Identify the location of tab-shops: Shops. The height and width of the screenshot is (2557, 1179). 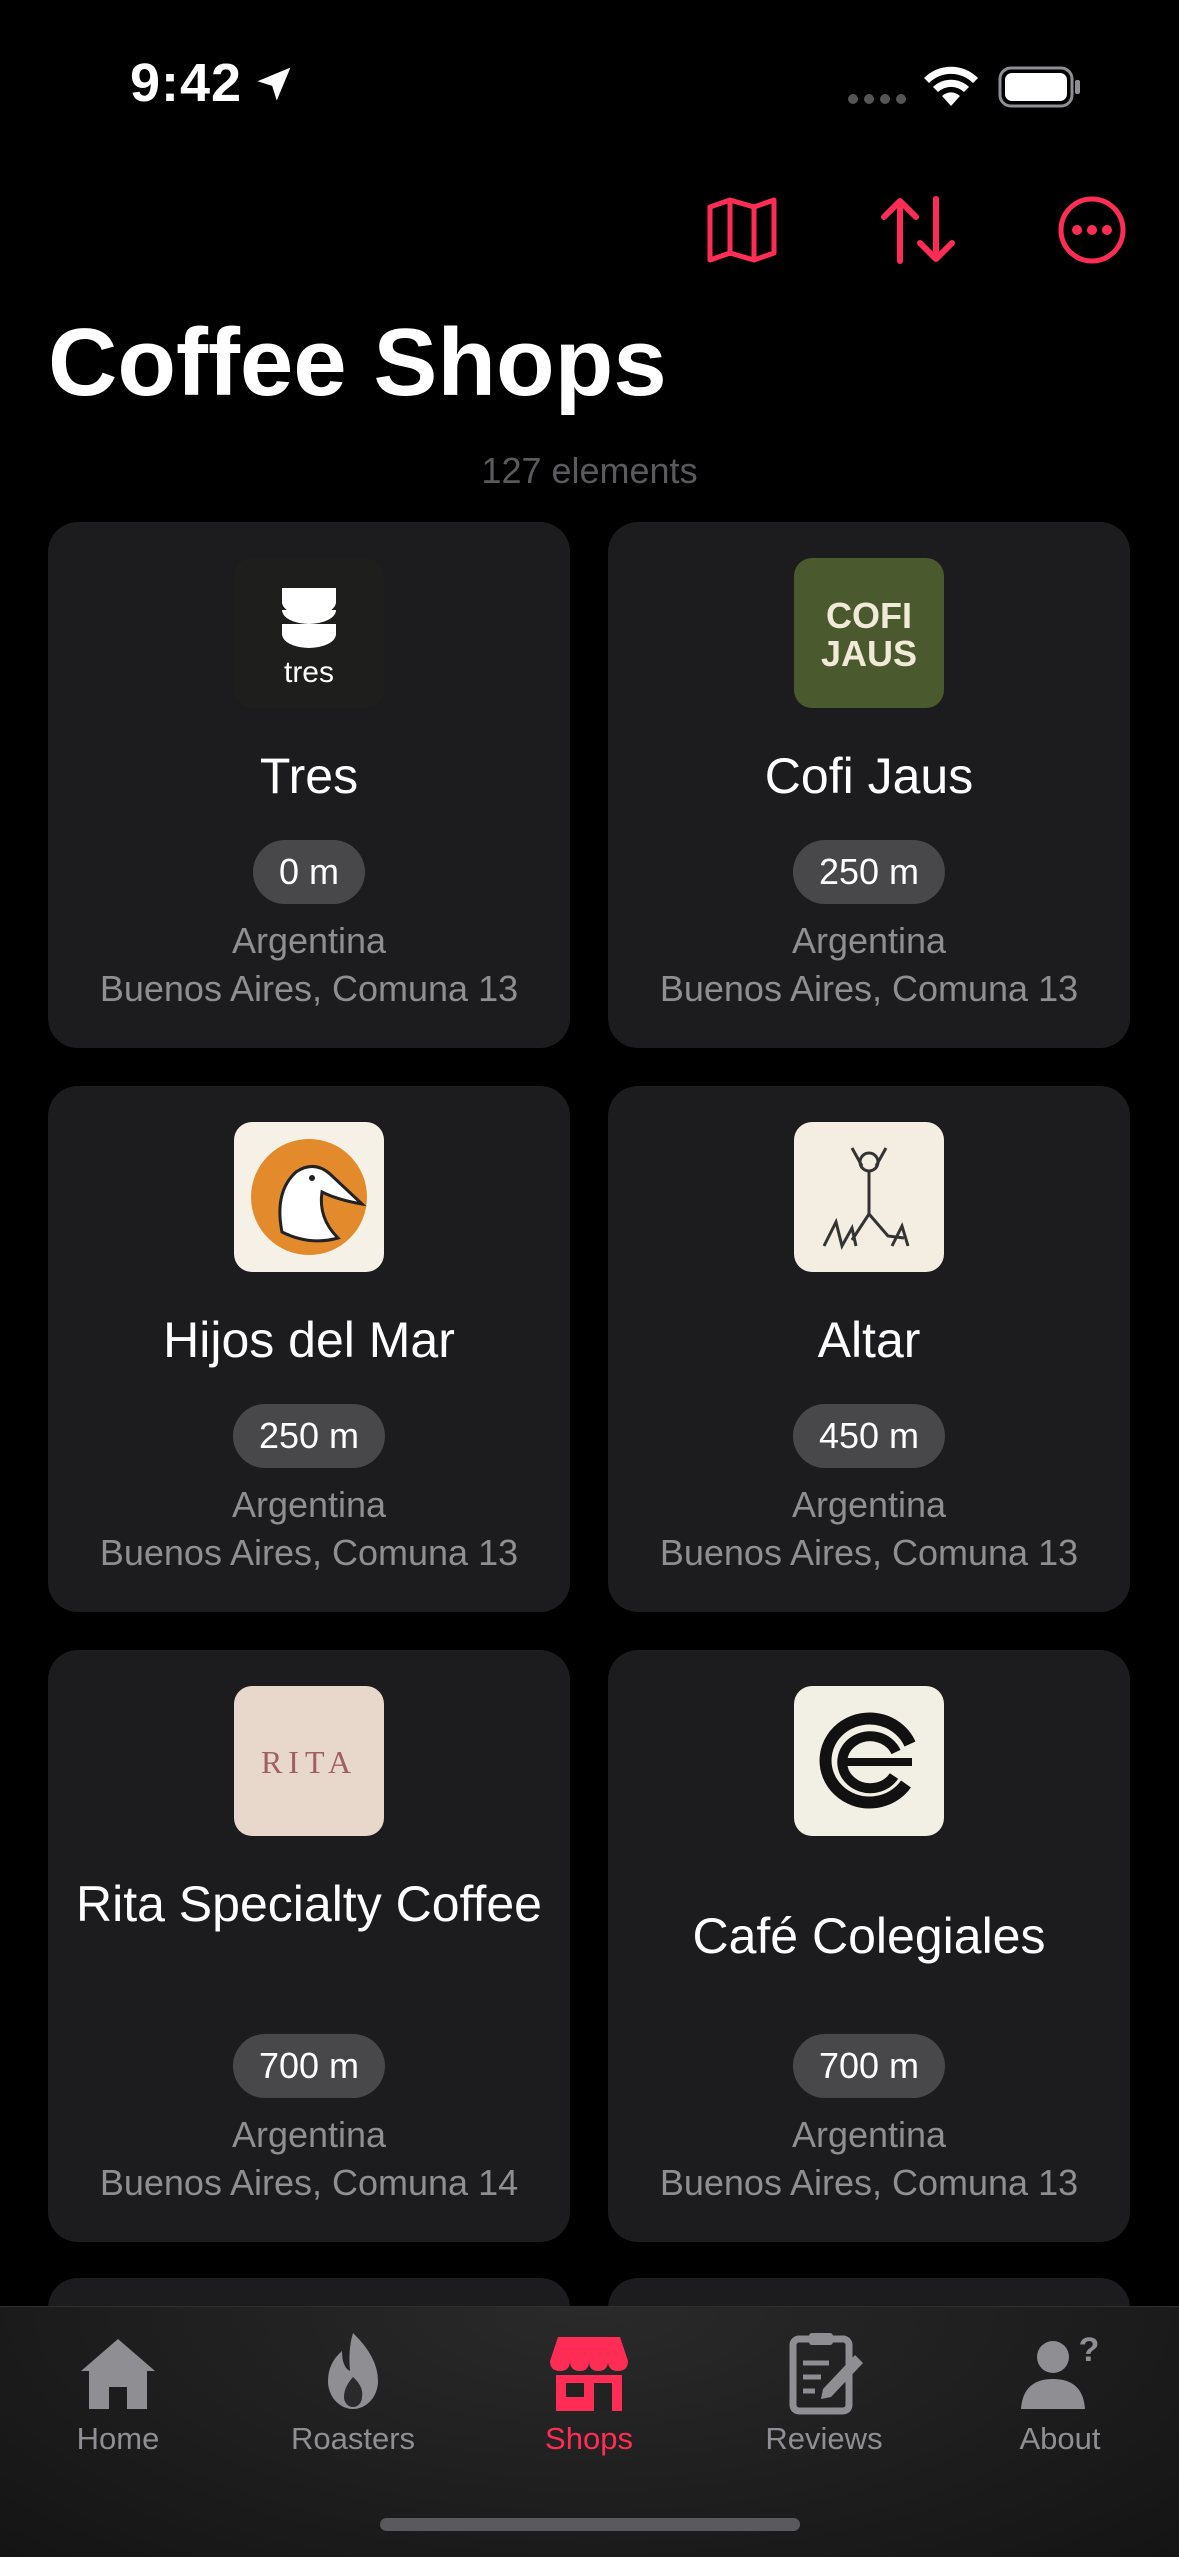
(589, 2412).